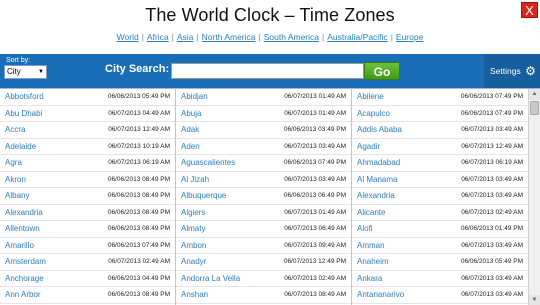 Image resolution: width=540 pixels, height=305 pixels. What do you see at coordinates (440, 229) in the screenshot?
I see `table-row: Alofi 06/06/2013 01:49 PM` at bounding box center [440, 229].